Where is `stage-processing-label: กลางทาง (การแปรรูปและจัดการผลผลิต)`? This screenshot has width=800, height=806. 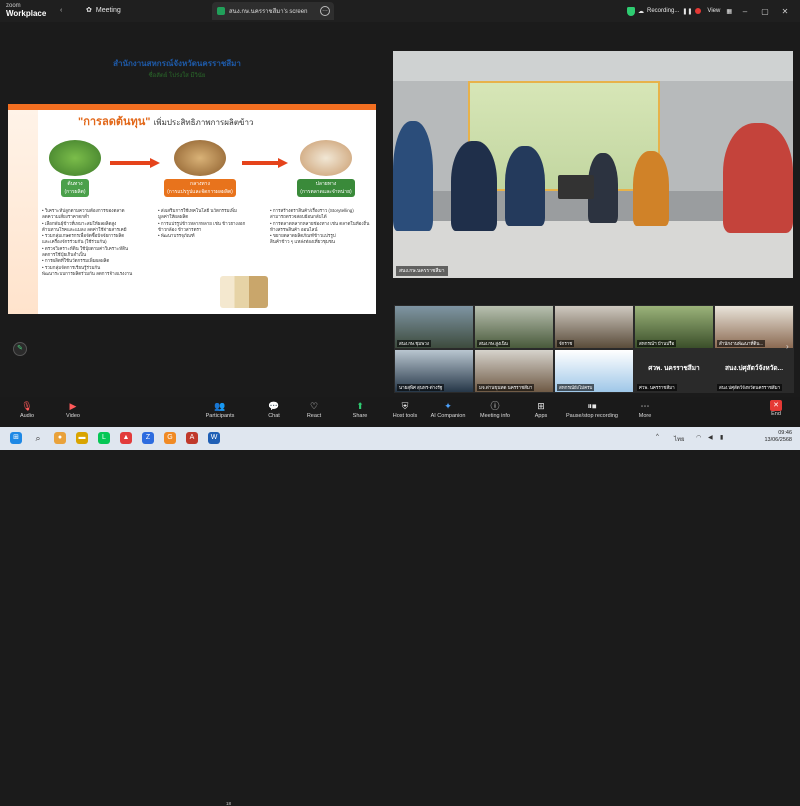
stage-processing-label: กลางทาง (การแปรรูปและจัดการผลผลิต) is located at coordinates (200, 188).